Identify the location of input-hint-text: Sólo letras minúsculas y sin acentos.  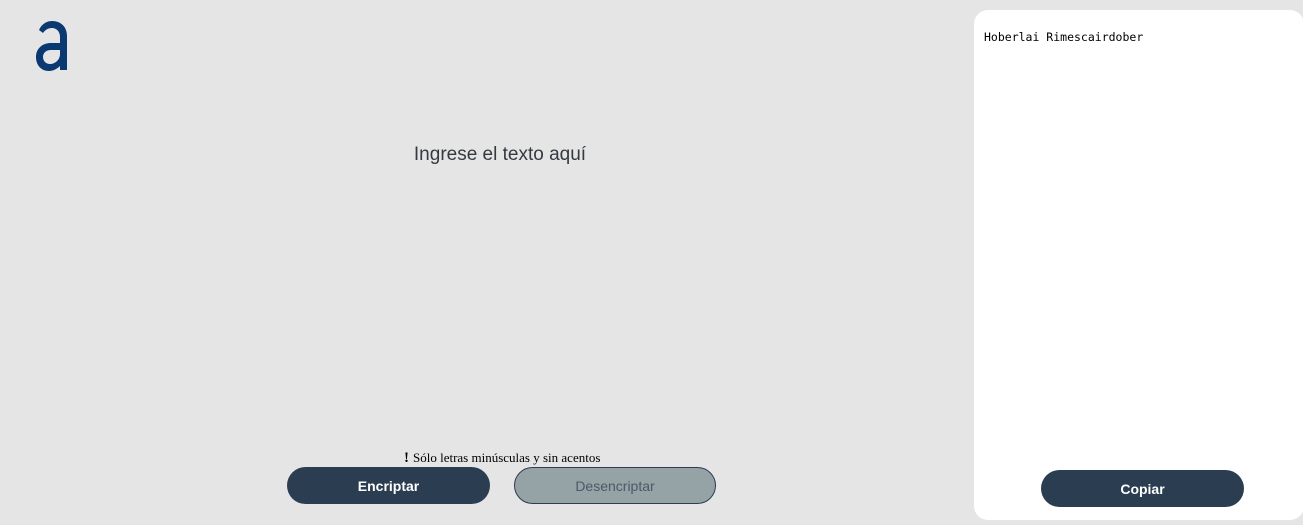
(507, 457).